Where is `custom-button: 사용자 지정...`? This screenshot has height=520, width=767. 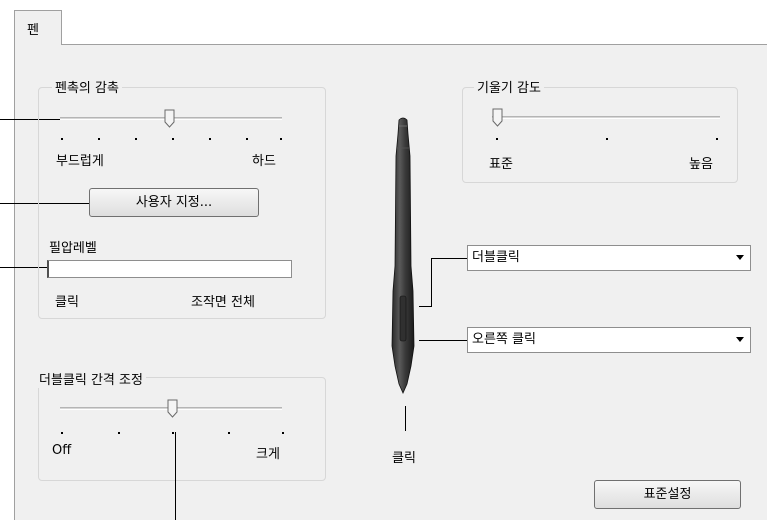
custom-button: 사용자 지정... is located at coordinates (174, 202).